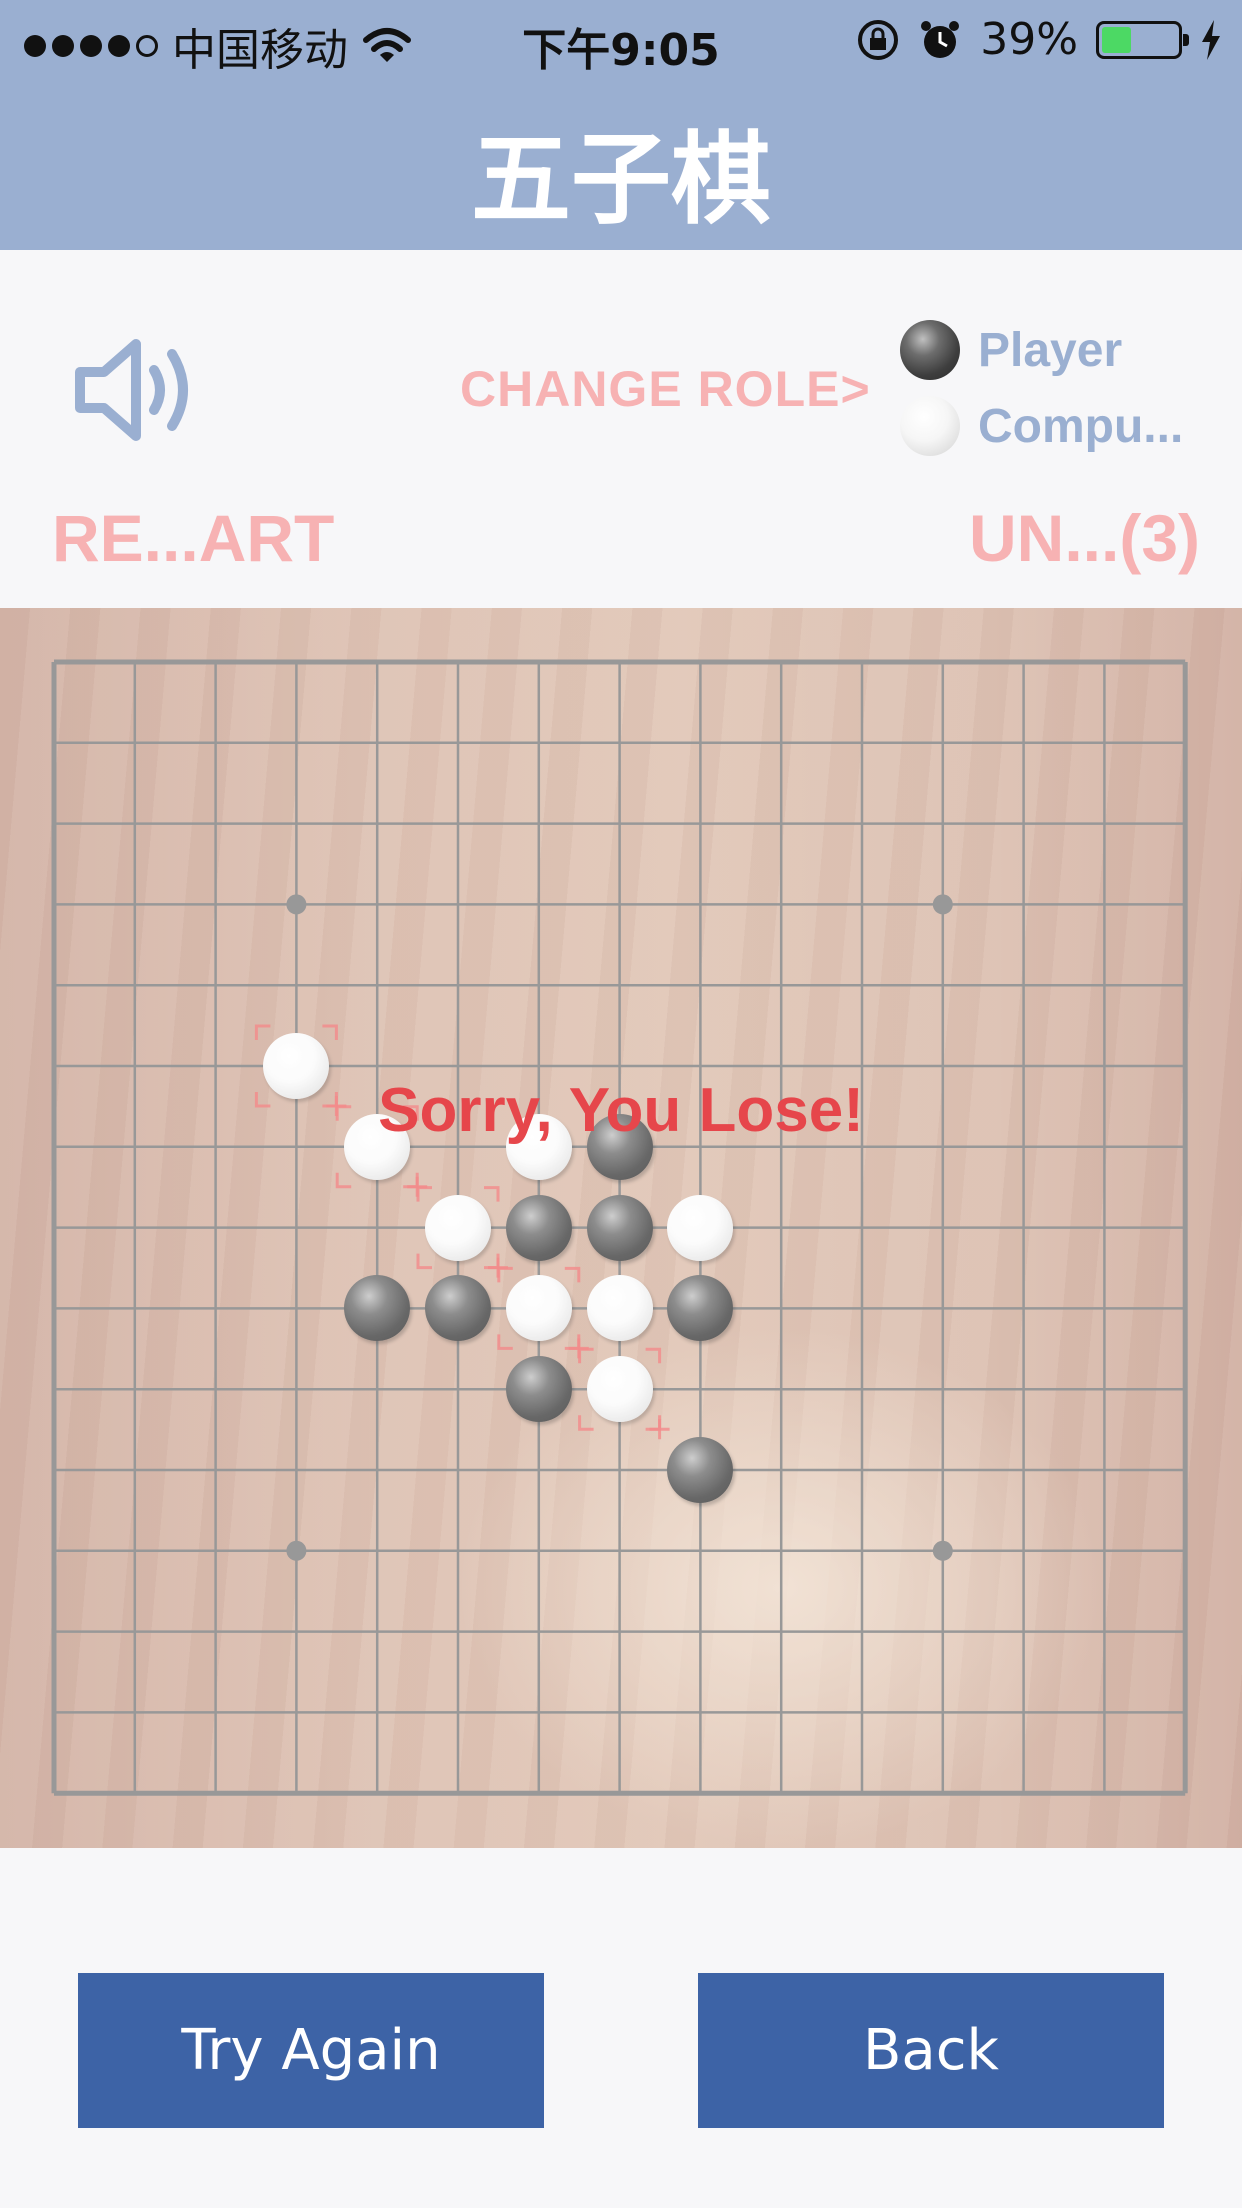  Describe the element at coordinates (1116, 39) in the screenshot. I see `battery-fill` at that location.